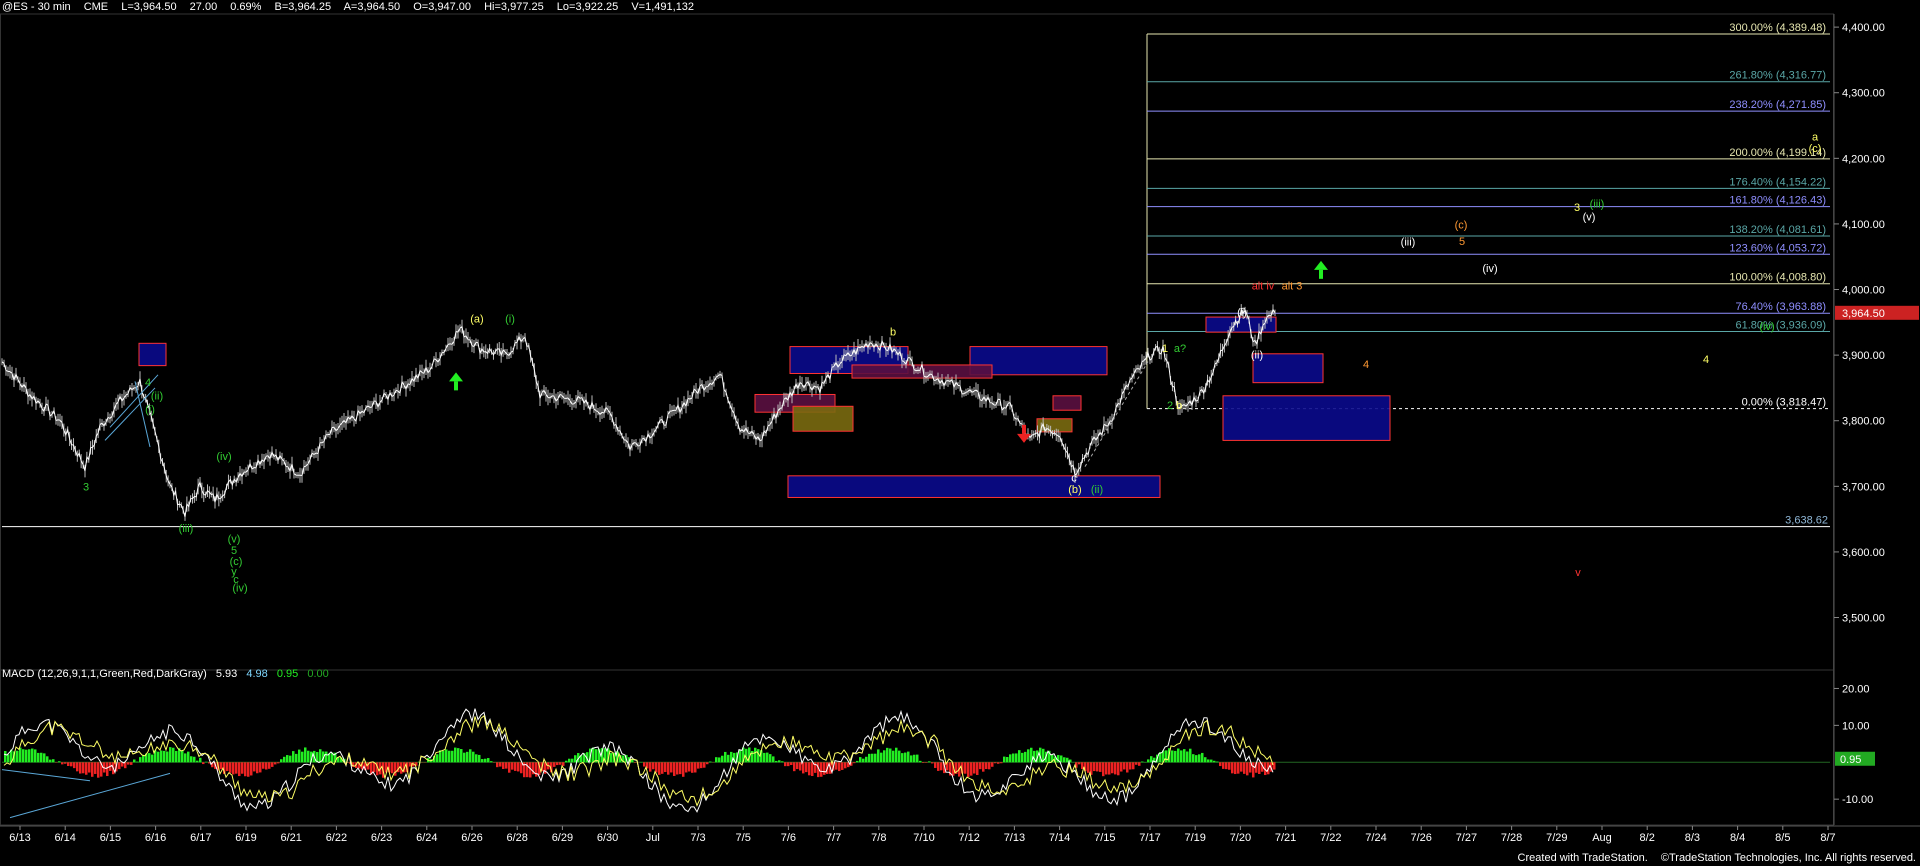  Describe the element at coordinates (788, 838) in the screenshot. I see `time-tick-label: 7/6` at that location.